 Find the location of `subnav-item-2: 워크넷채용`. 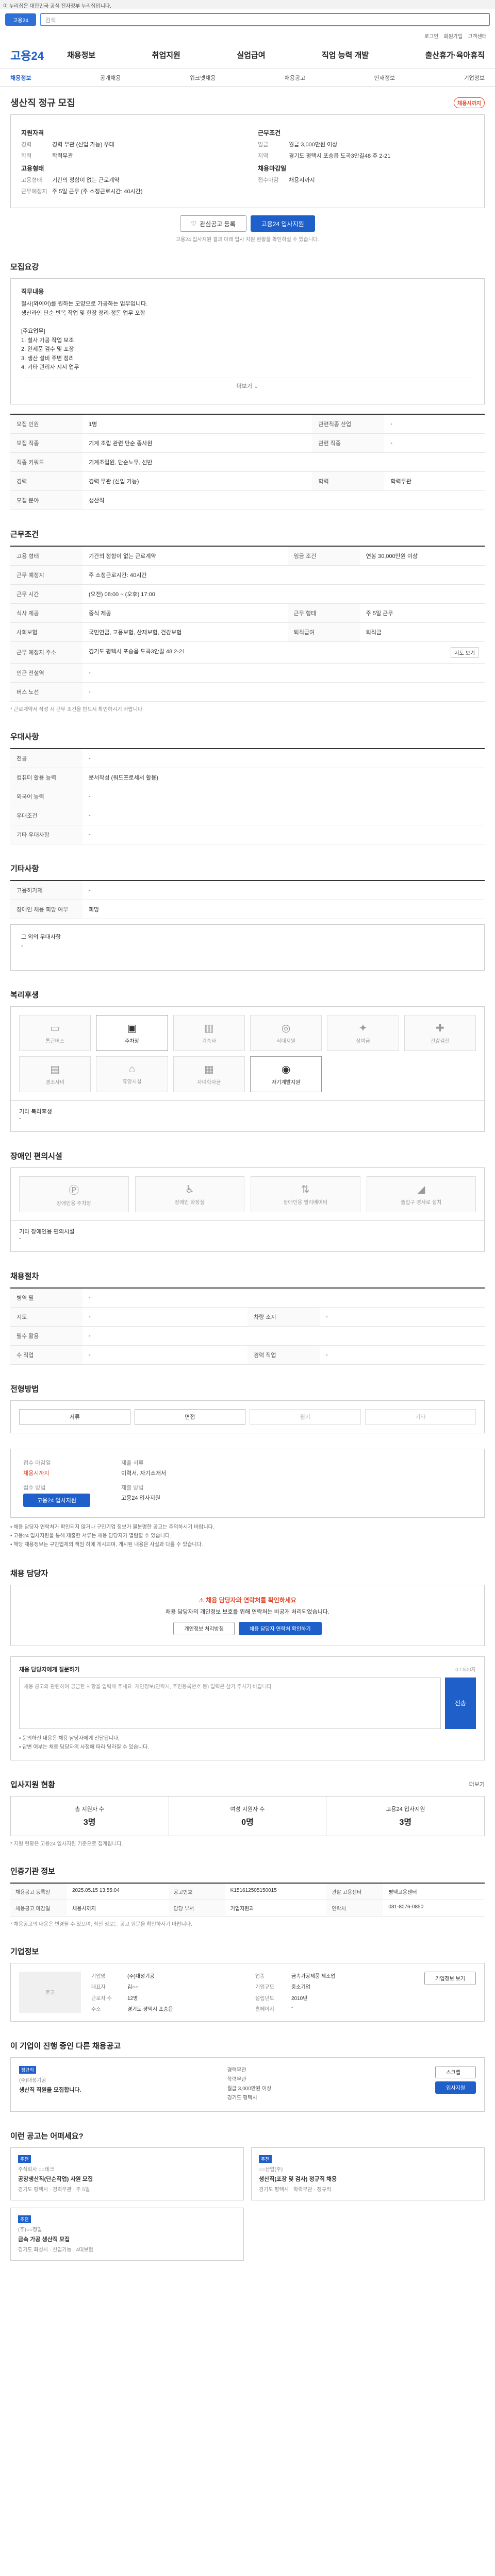

subnav-item-2: 워크넷채용 is located at coordinates (203, 78).